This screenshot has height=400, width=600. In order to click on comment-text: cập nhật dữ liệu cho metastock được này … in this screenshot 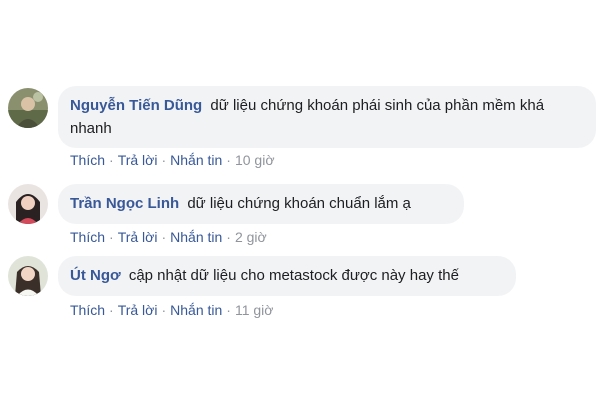, I will do `click(293, 275)`.